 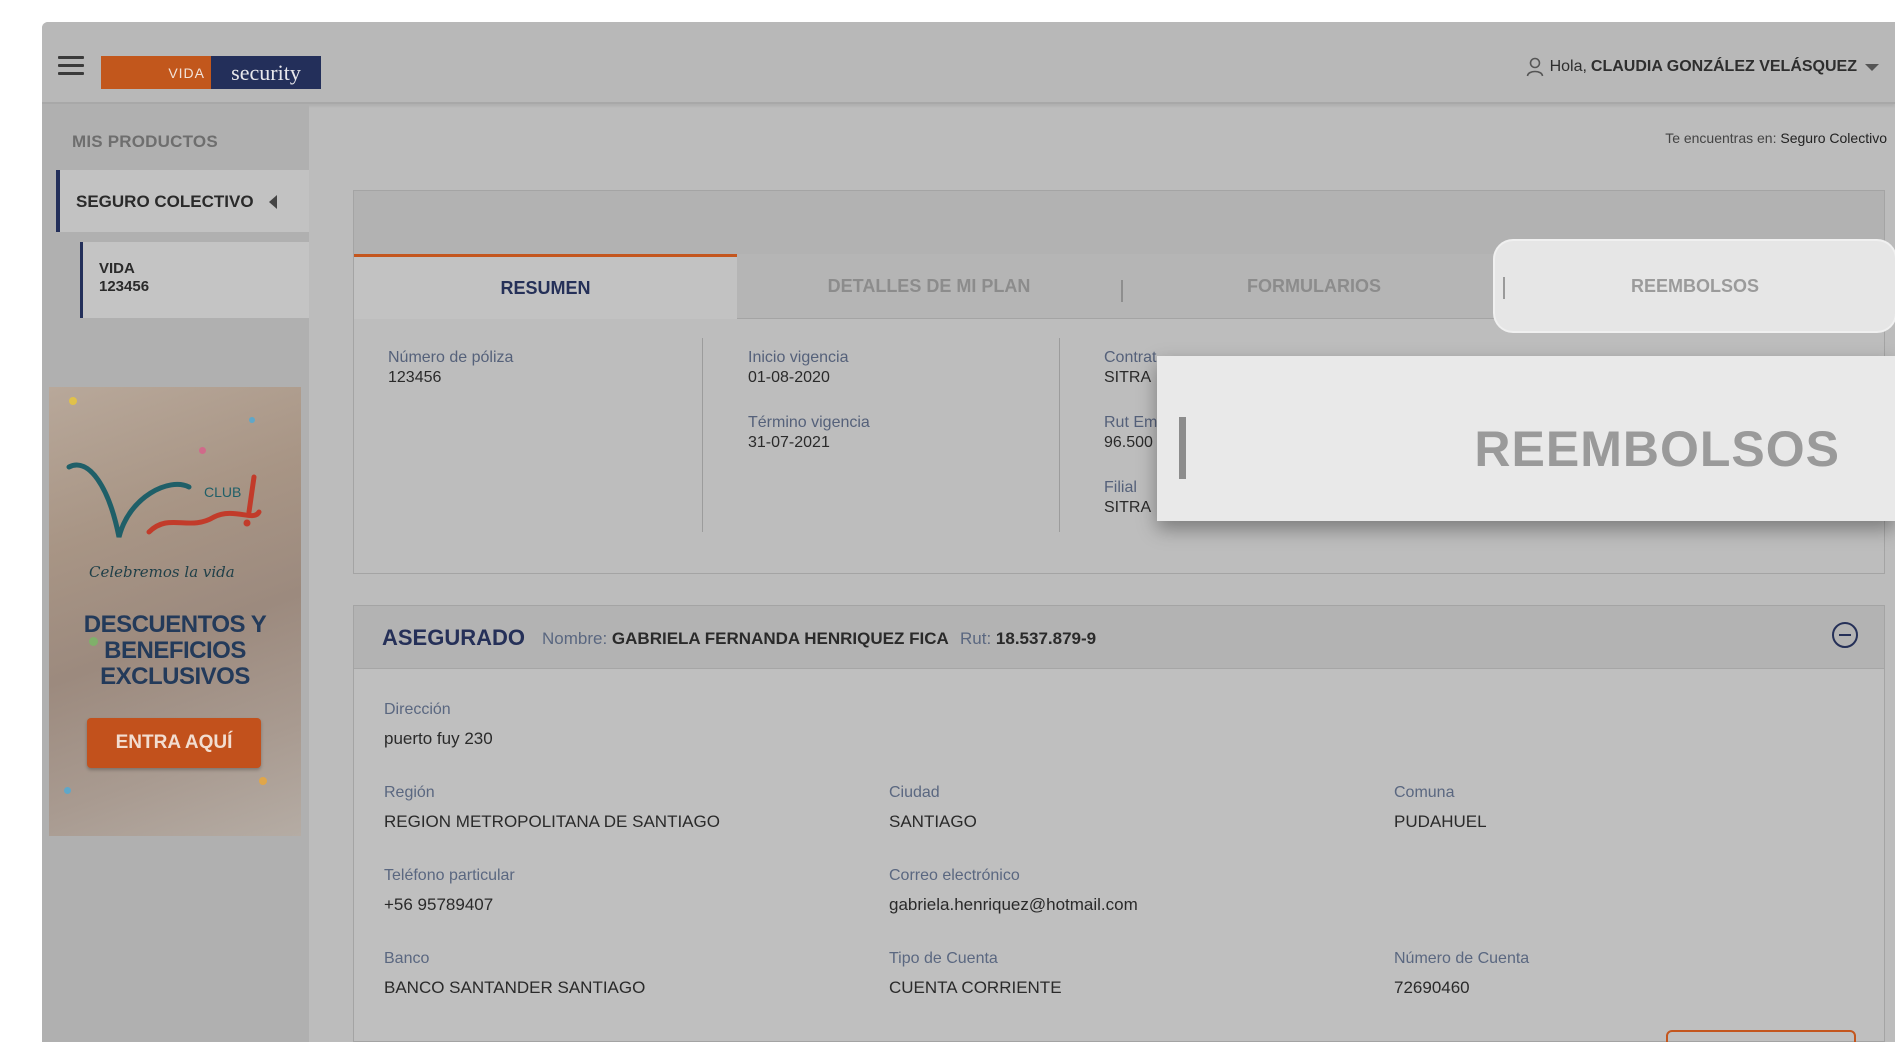 I want to click on field-label: Filial, so click(x=1120, y=487).